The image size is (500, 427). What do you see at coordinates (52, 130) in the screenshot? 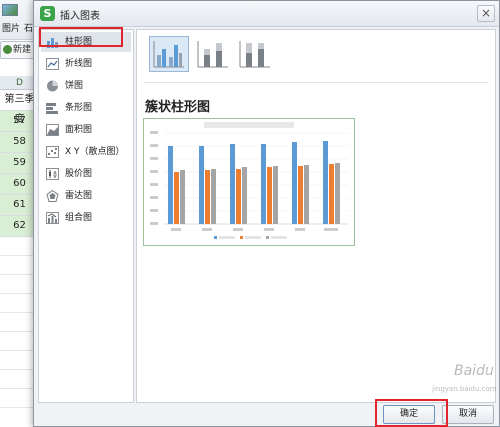
I see `area-chart-icon` at bounding box center [52, 130].